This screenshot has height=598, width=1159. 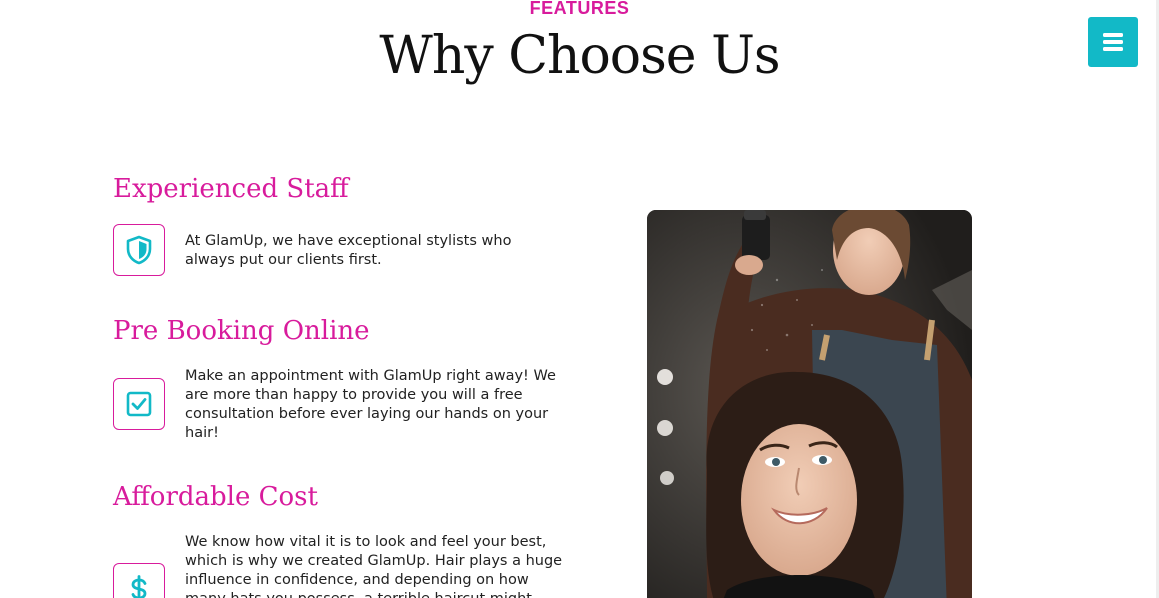 I want to click on feature-title-pre-booking: Pre Booking Online, so click(x=241, y=331).